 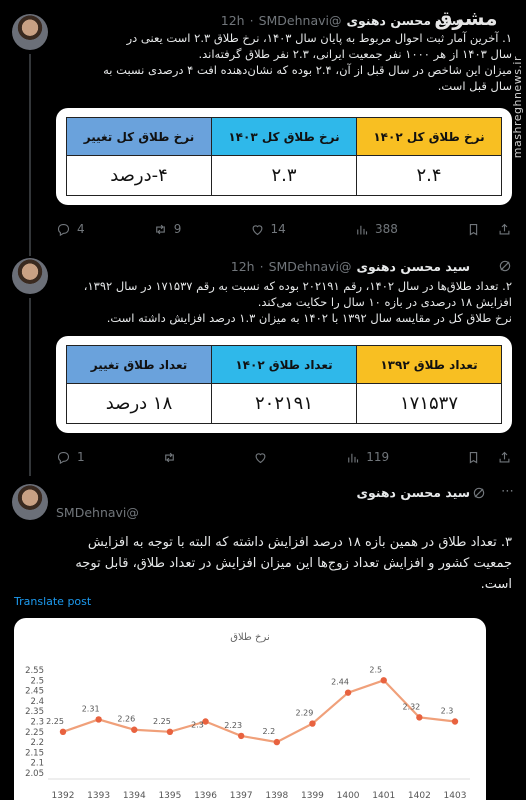 I want to click on table-header: نرخ طلاق کل ۱۴۰۲, so click(x=429, y=136).